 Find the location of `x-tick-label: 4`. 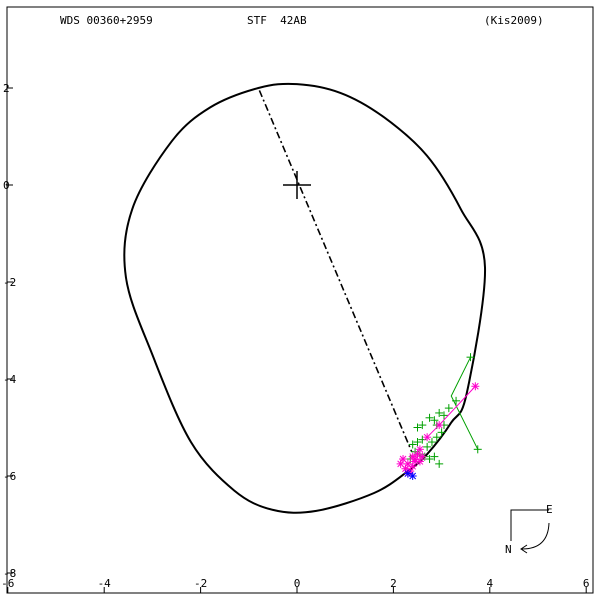

x-tick-label: 4 is located at coordinates (489, 583).